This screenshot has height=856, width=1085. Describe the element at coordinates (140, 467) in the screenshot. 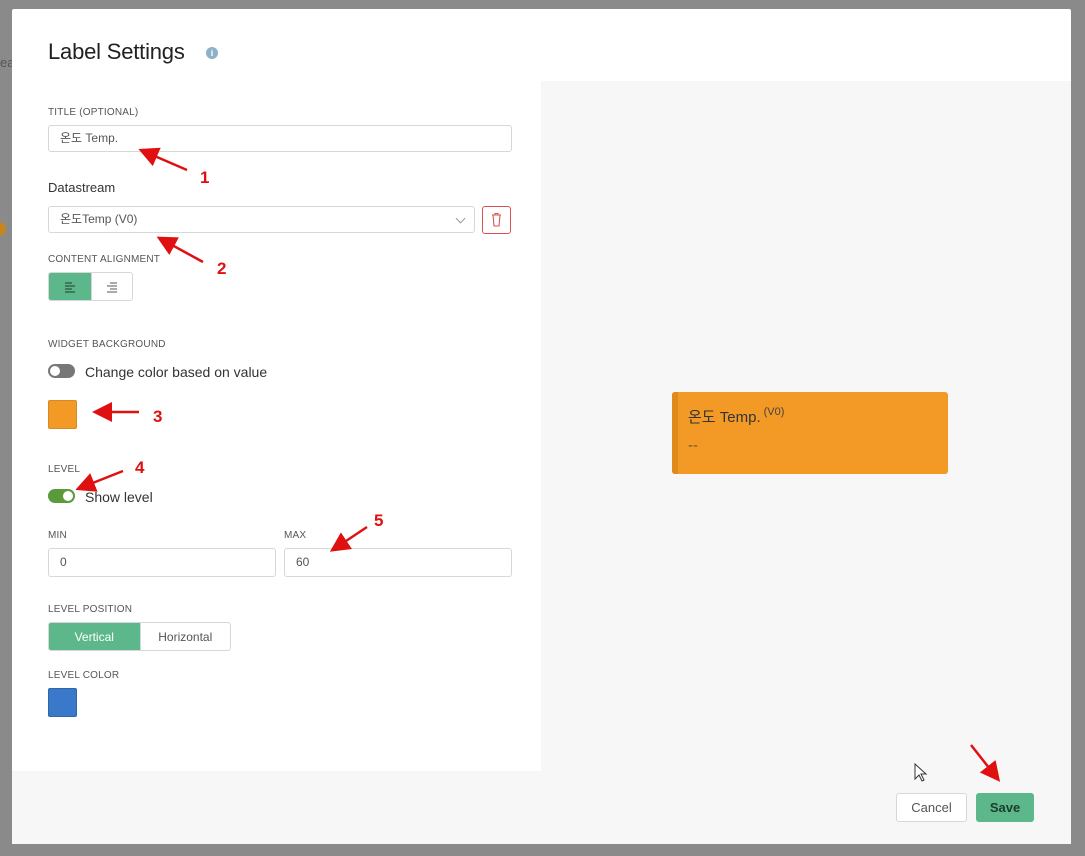

I see `annotation-label-4: 4` at that location.